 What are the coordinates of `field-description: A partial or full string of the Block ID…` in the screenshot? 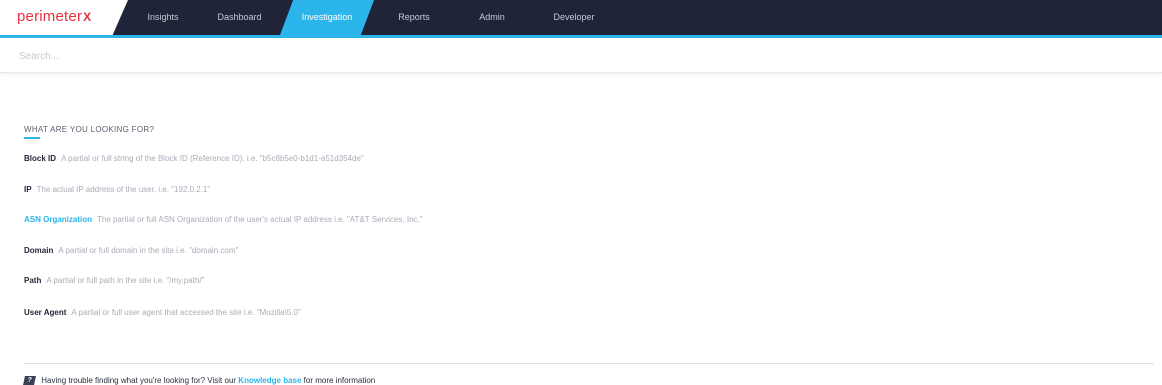 It's located at (212, 158).